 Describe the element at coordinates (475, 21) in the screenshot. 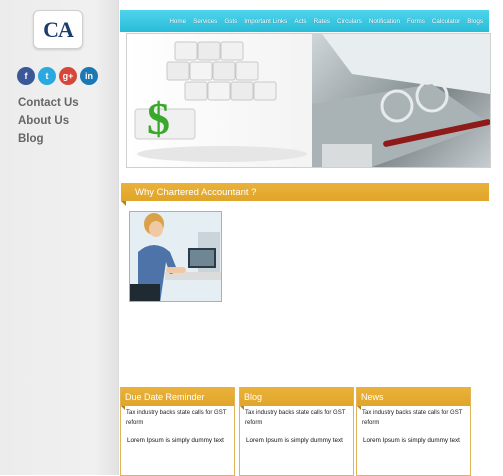

I see `nav-item-blogs: Blogs` at that location.